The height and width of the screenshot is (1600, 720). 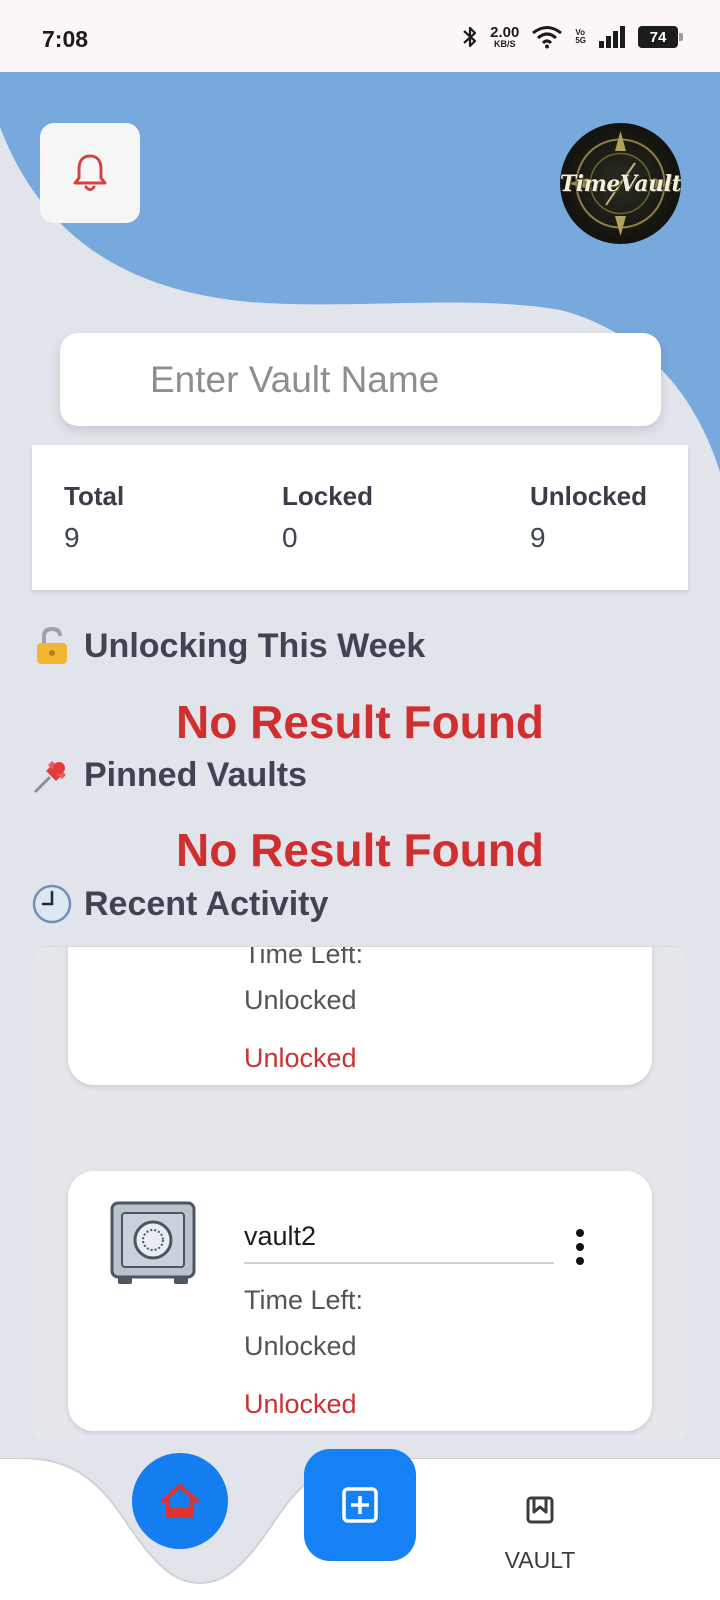 I want to click on notifications-button, so click(x=90, y=173).